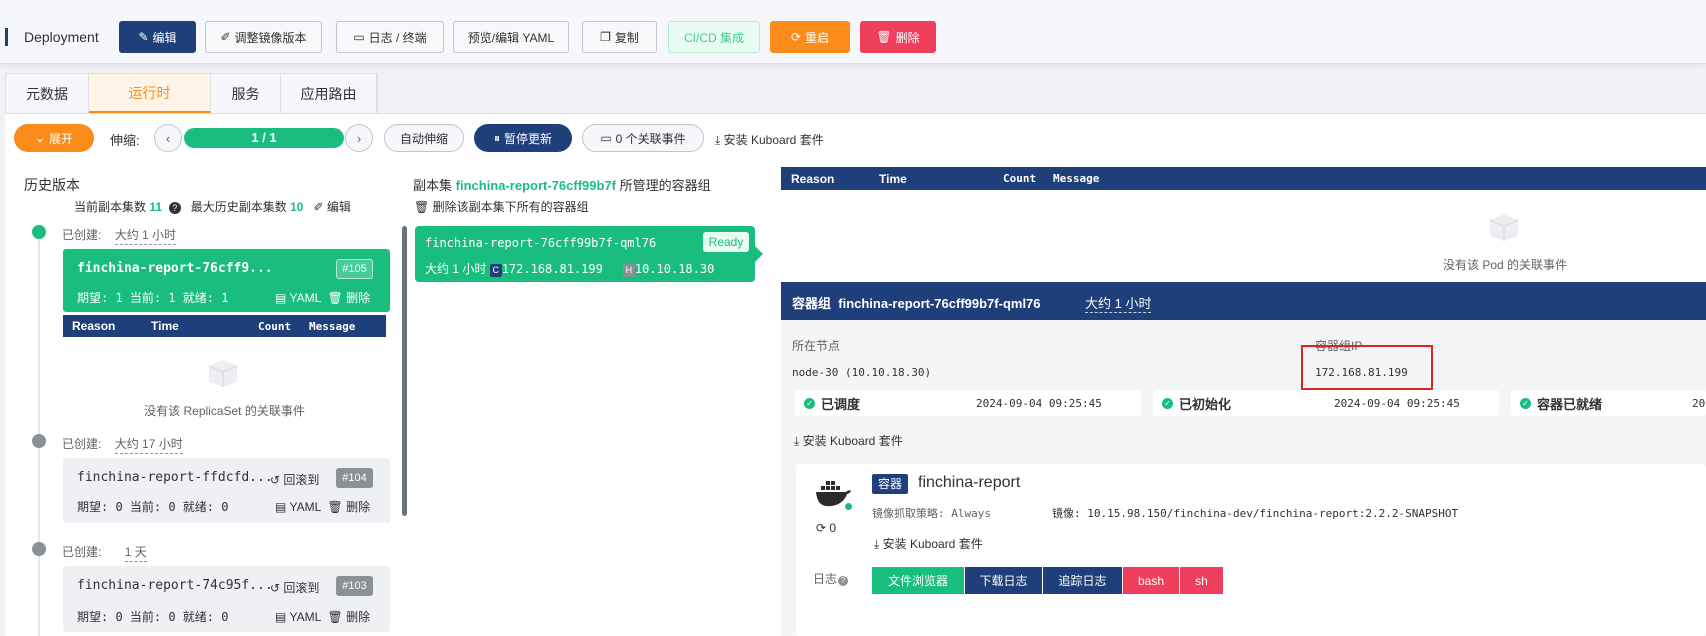 This screenshot has height=636, width=1706. Describe the element at coordinates (122, 444) in the screenshot. I see `created-row: 已创建: 大约 17 小时` at that location.